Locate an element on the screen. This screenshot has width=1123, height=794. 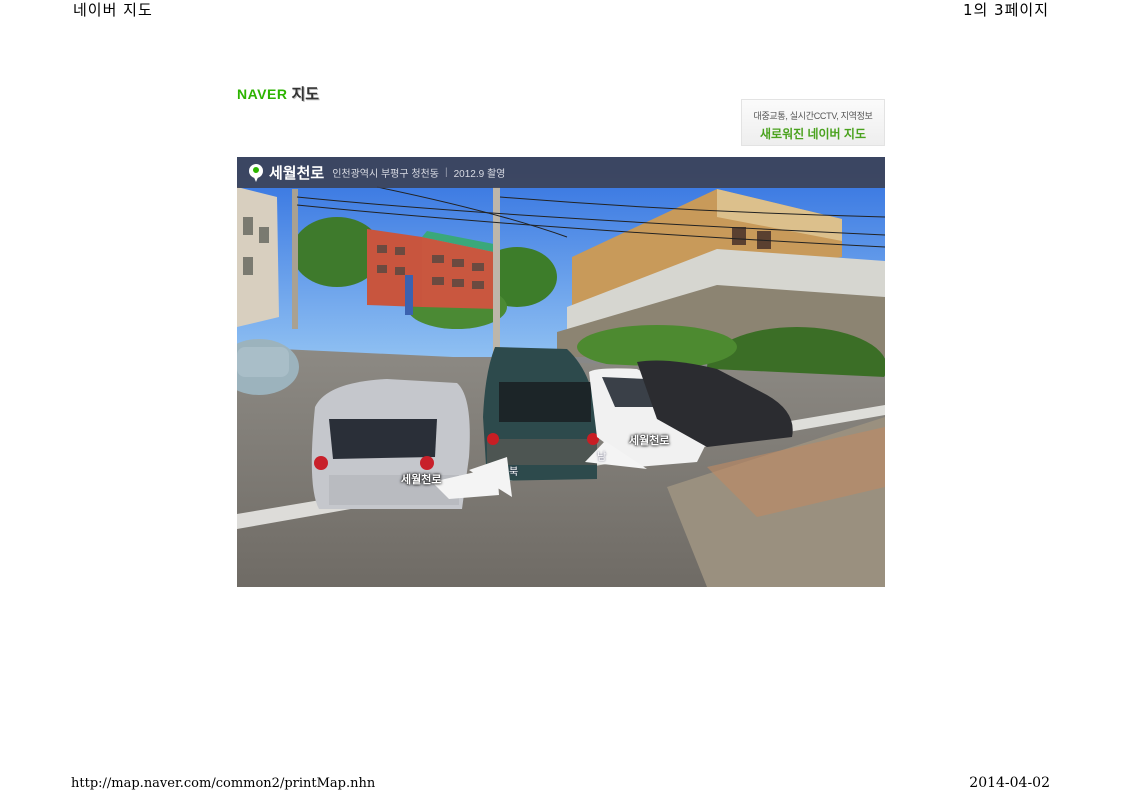
address: 인천광역시 부평구 청천동 is located at coordinates (385, 174).